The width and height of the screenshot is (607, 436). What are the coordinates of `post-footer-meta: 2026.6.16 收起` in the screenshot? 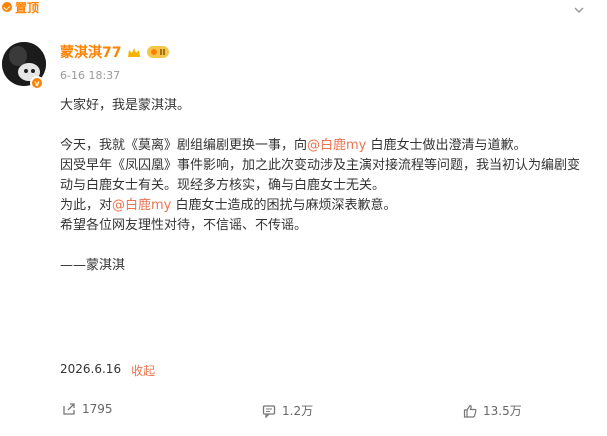 It's located at (107, 370).